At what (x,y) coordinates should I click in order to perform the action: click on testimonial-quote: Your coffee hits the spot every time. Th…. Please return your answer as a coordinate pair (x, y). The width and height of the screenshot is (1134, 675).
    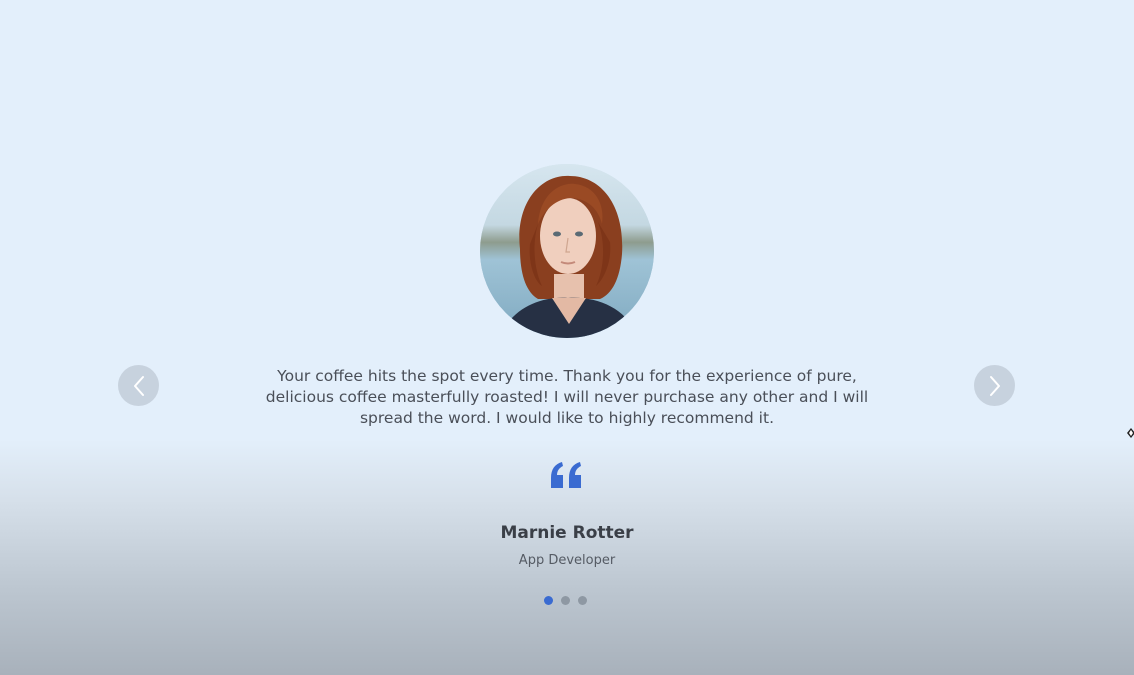
    Looking at the image, I should click on (567, 397).